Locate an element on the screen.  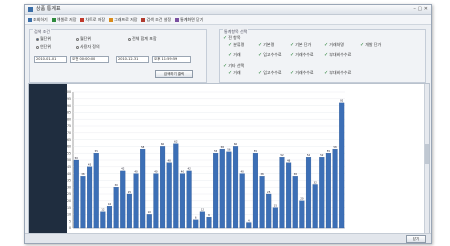
y-tick-label: 0 is located at coordinates (70, 228).